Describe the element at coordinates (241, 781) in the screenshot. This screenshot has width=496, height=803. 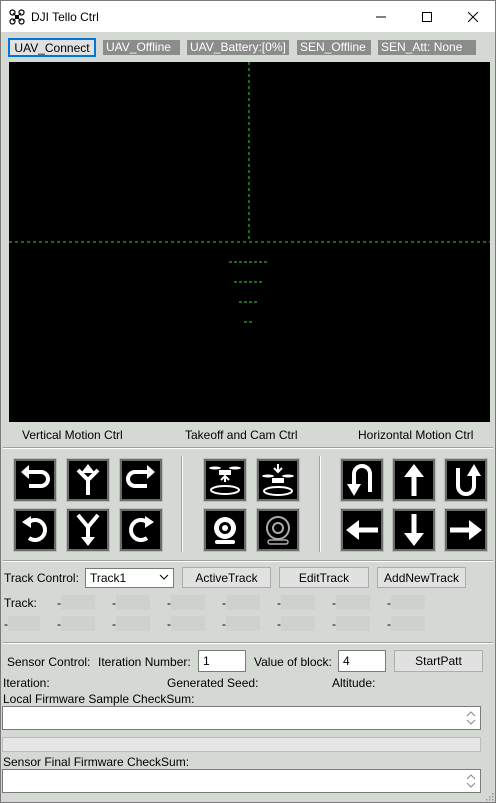
I see `final-checksum-textbox` at that location.